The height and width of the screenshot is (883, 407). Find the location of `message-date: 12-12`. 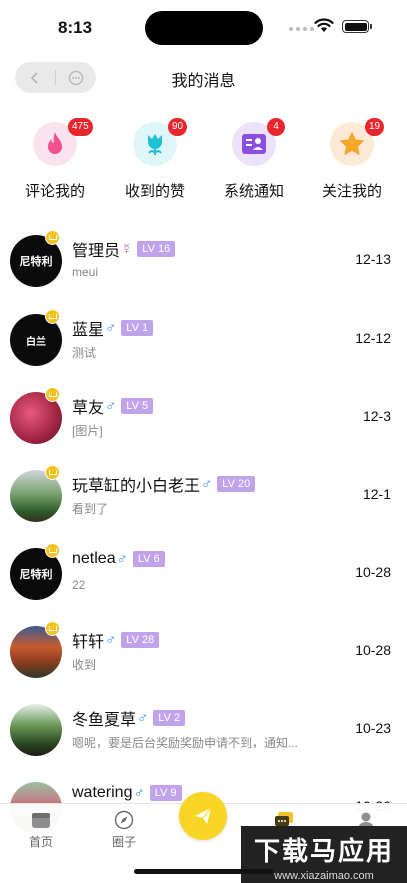

message-date: 12-12 is located at coordinates (373, 338).